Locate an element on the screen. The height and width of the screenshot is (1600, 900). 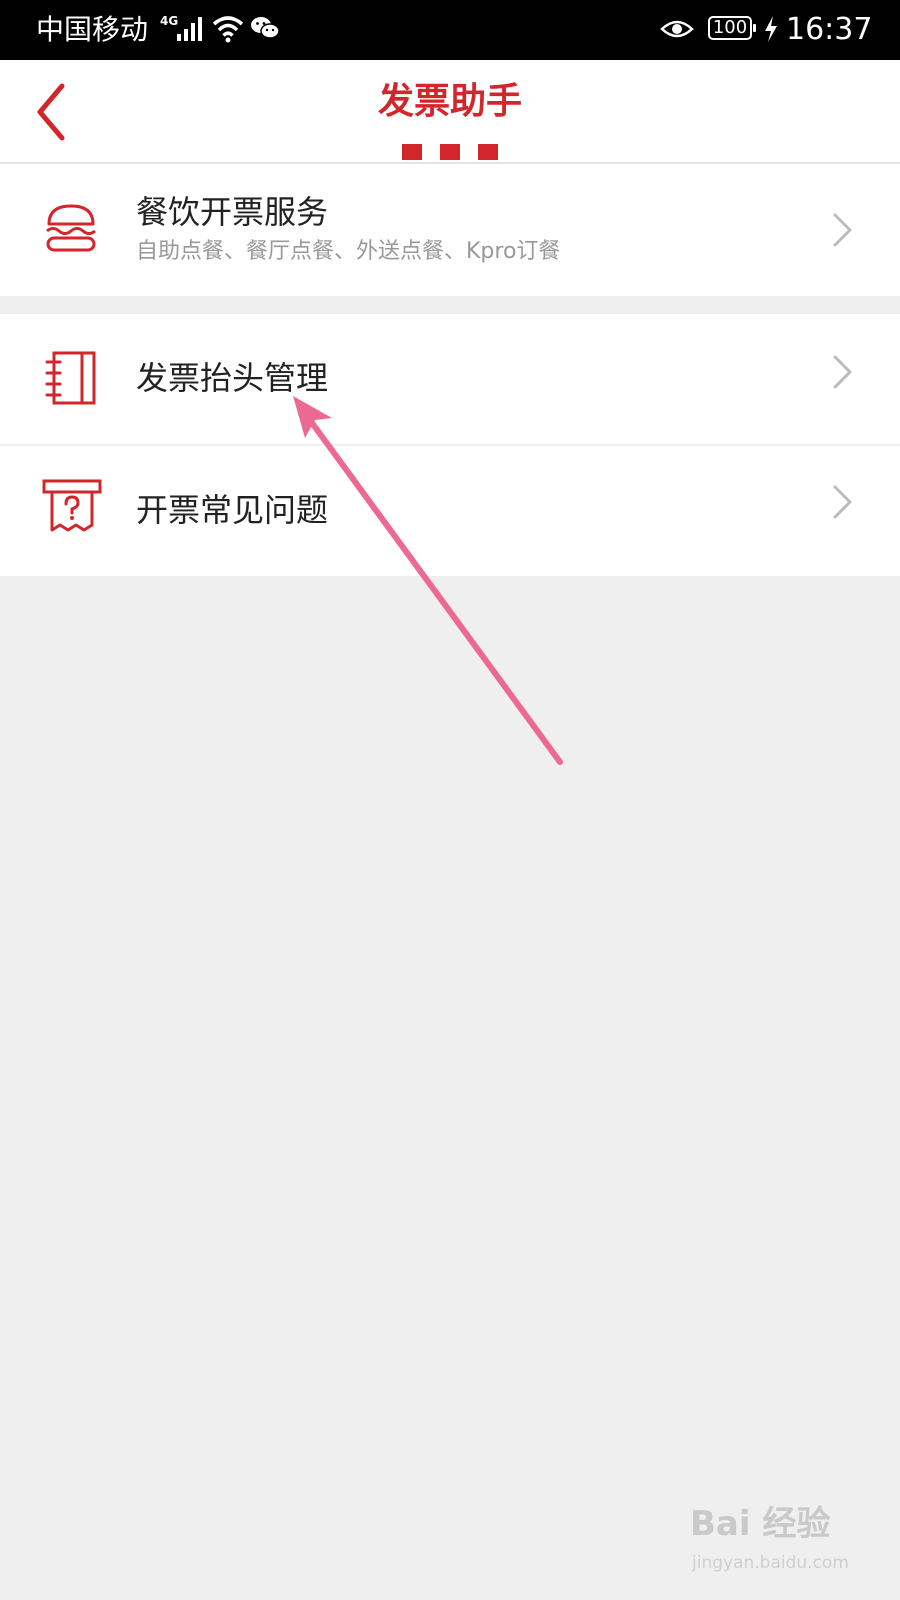
menu-item-invoice-faq: 开票常见问题 is located at coordinates (450, 511).